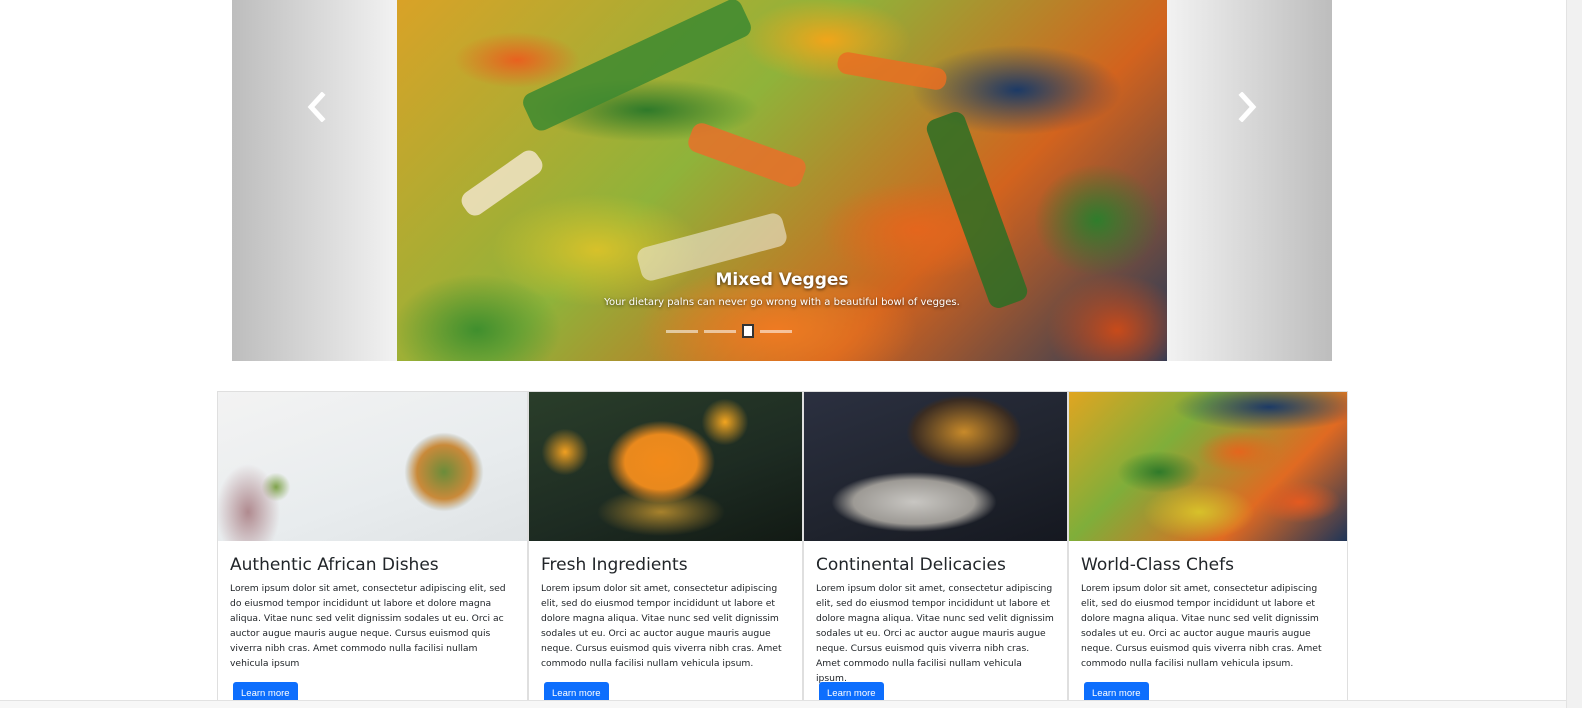  I want to click on card-title: Continental Delicacies, so click(911, 565).